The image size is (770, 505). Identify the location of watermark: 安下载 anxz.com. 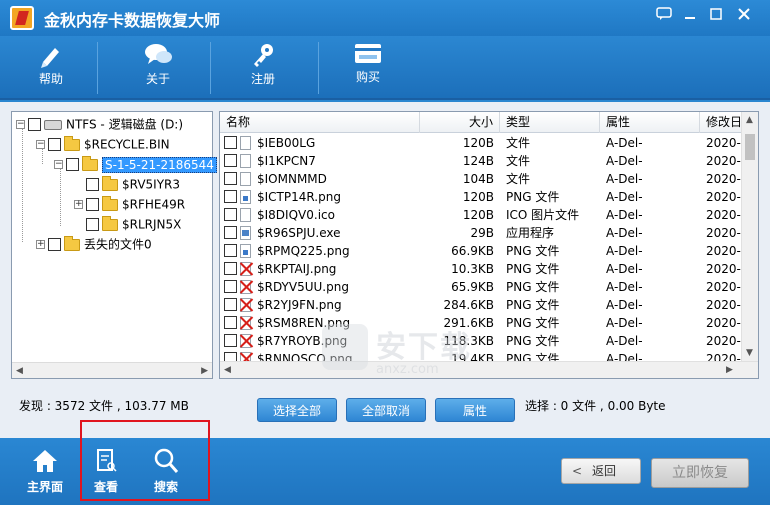
(407, 352).